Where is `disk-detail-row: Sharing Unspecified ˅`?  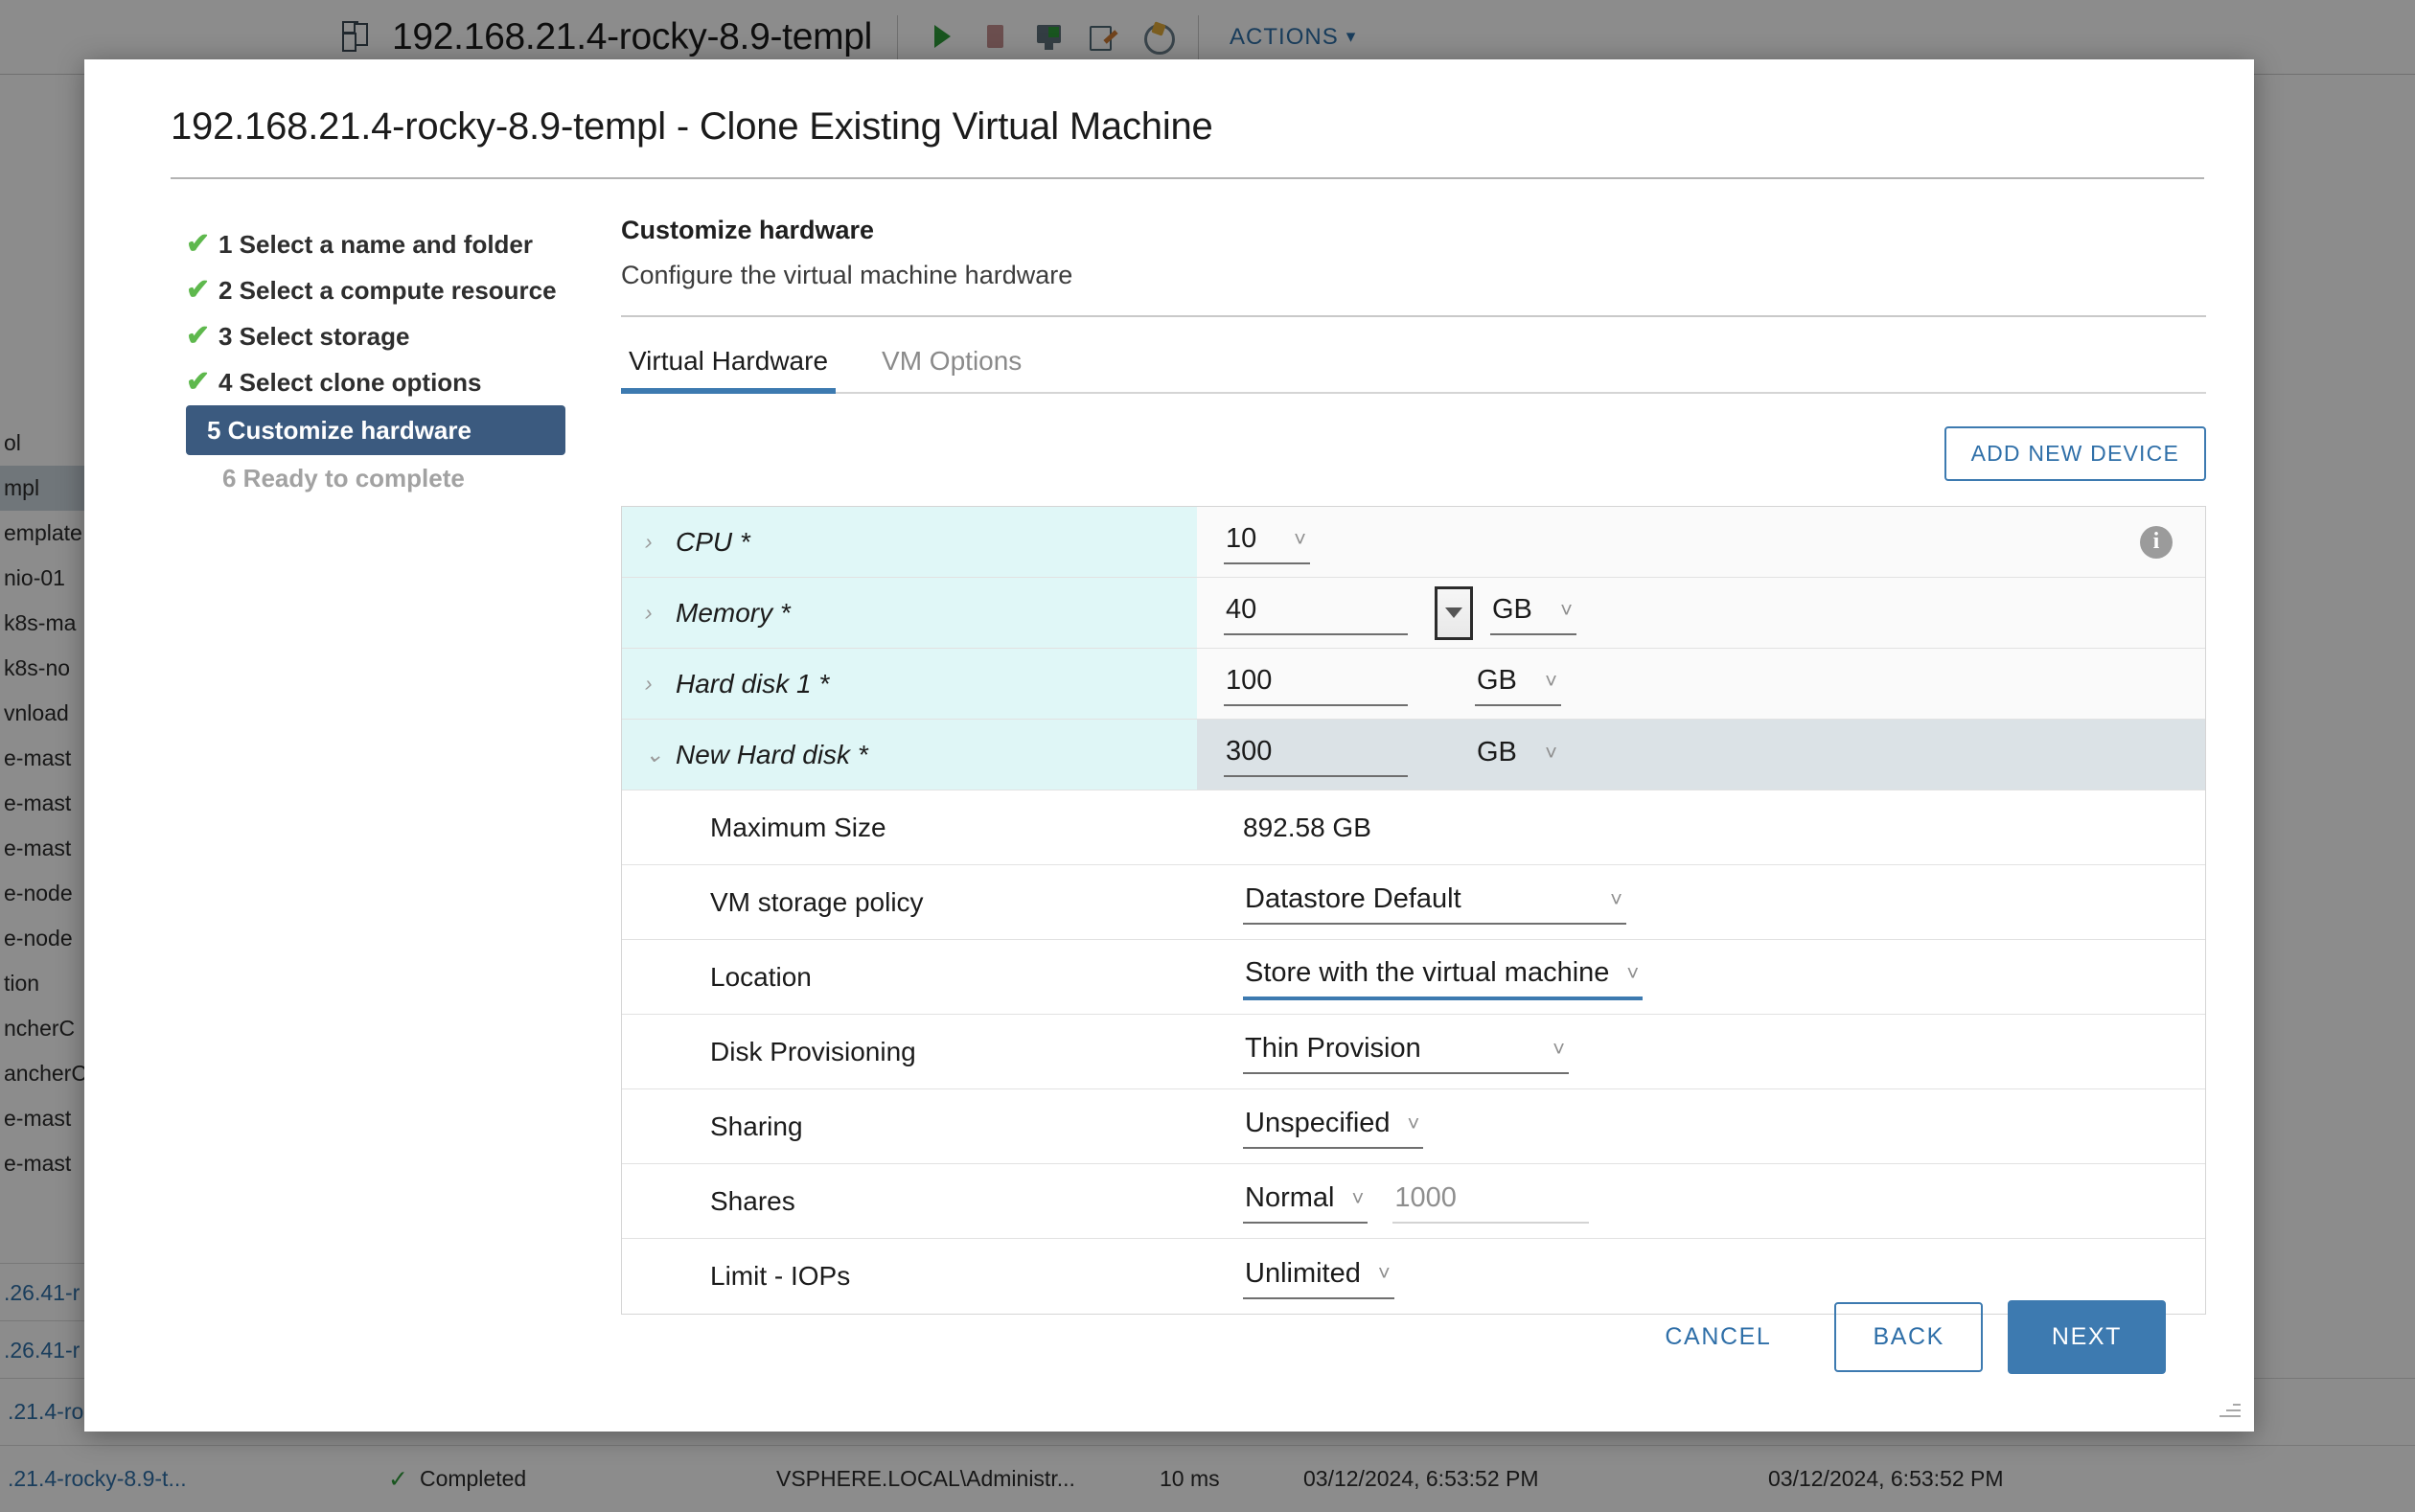 disk-detail-row: Sharing Unspecified ˅ is located at coordinates (1413, 1126).